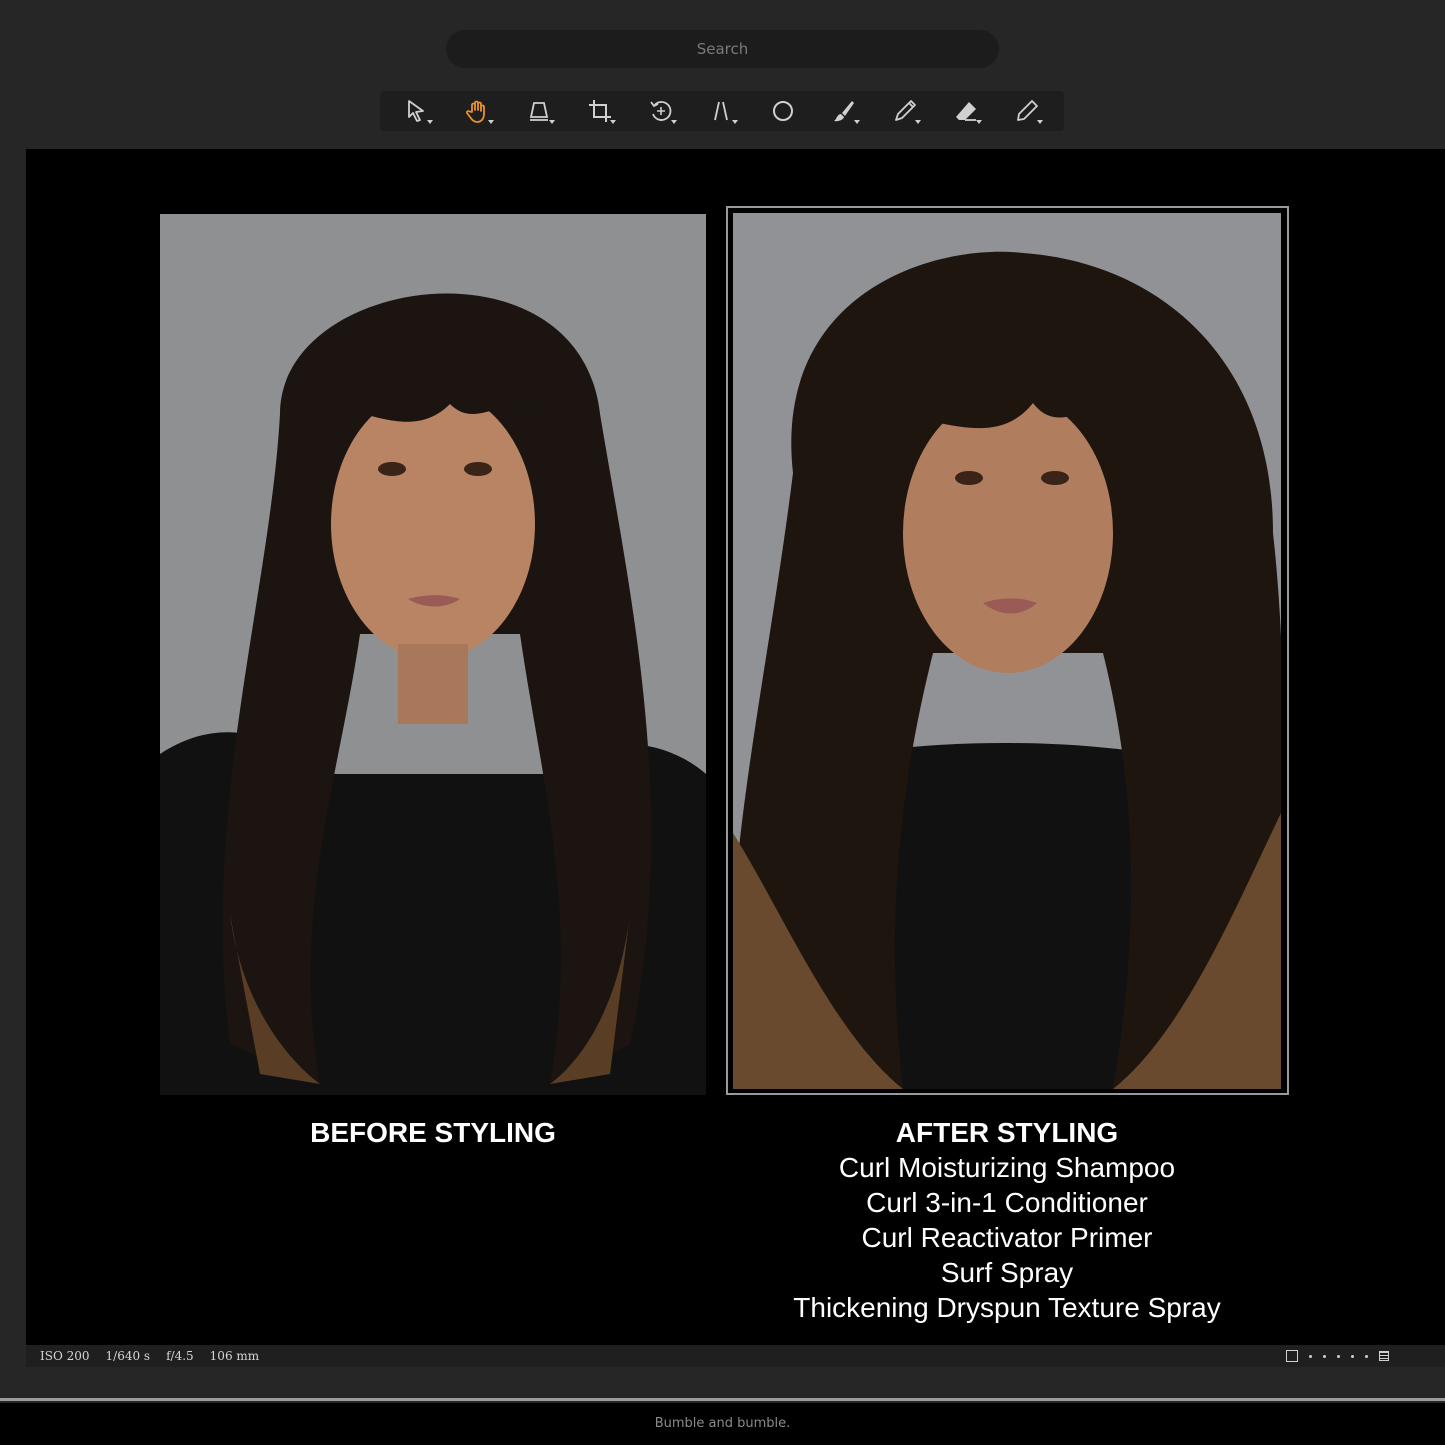 This screenshot has height=1445, width=1445. I want to click on hand-tool-button, so click(478, 111).